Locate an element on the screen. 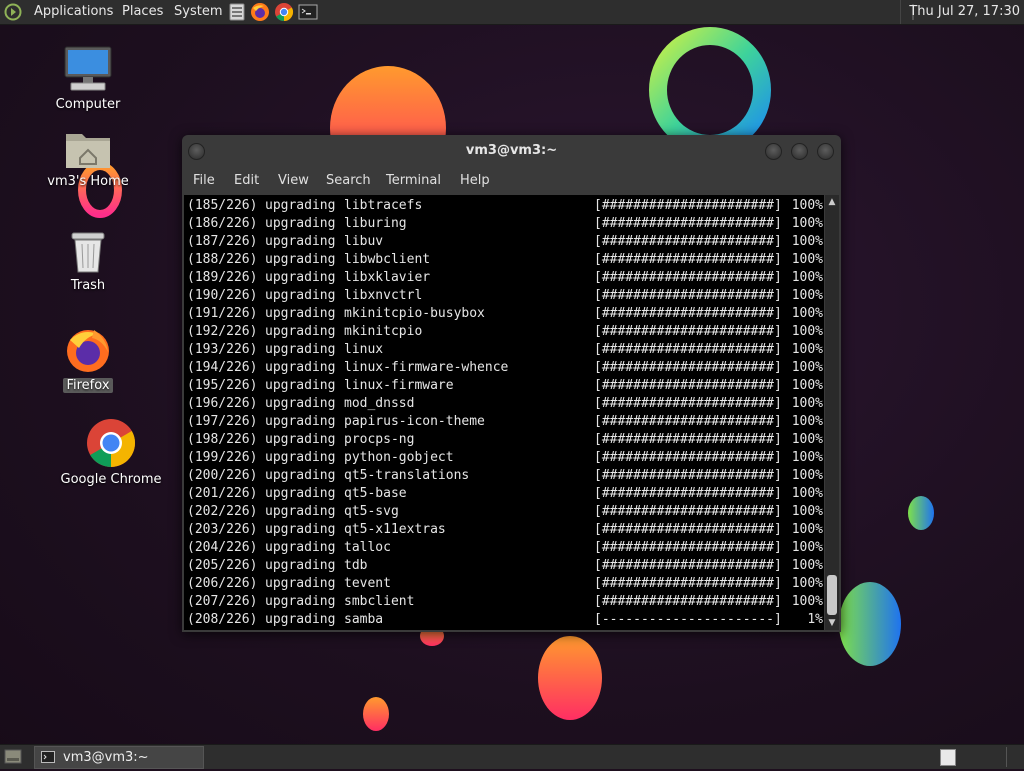  minimize-button is located at coordinates (773, 151).